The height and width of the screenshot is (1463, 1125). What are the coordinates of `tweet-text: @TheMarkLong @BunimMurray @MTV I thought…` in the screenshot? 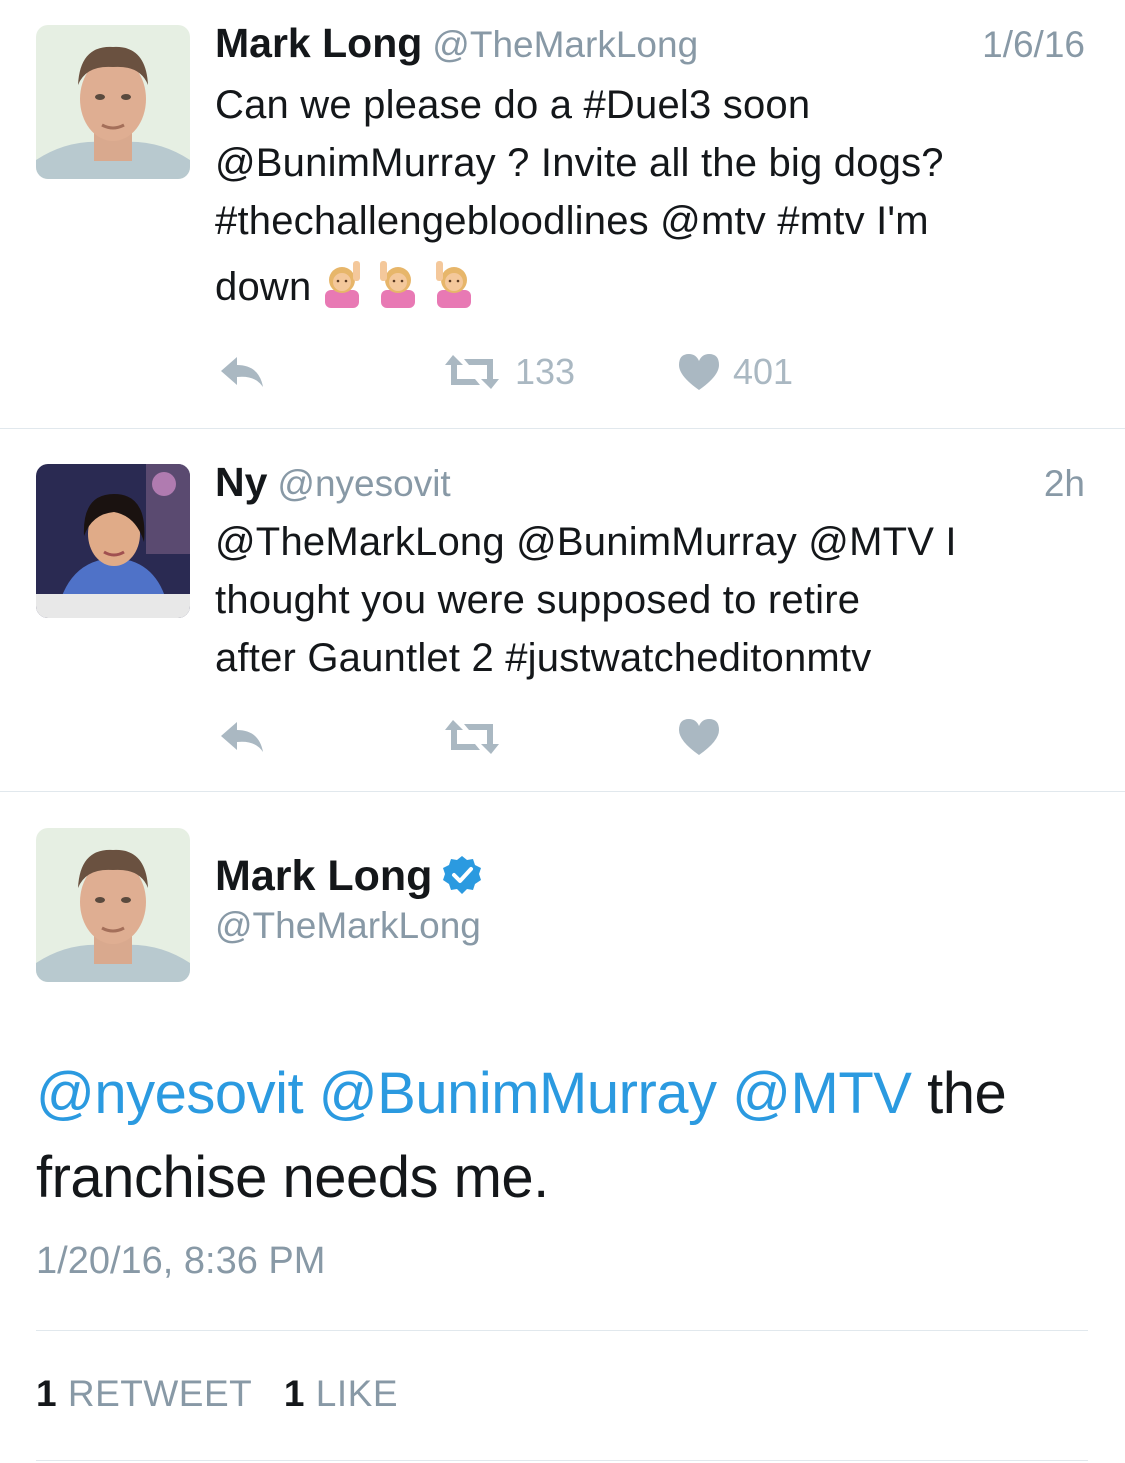 It's located at (655, 600).